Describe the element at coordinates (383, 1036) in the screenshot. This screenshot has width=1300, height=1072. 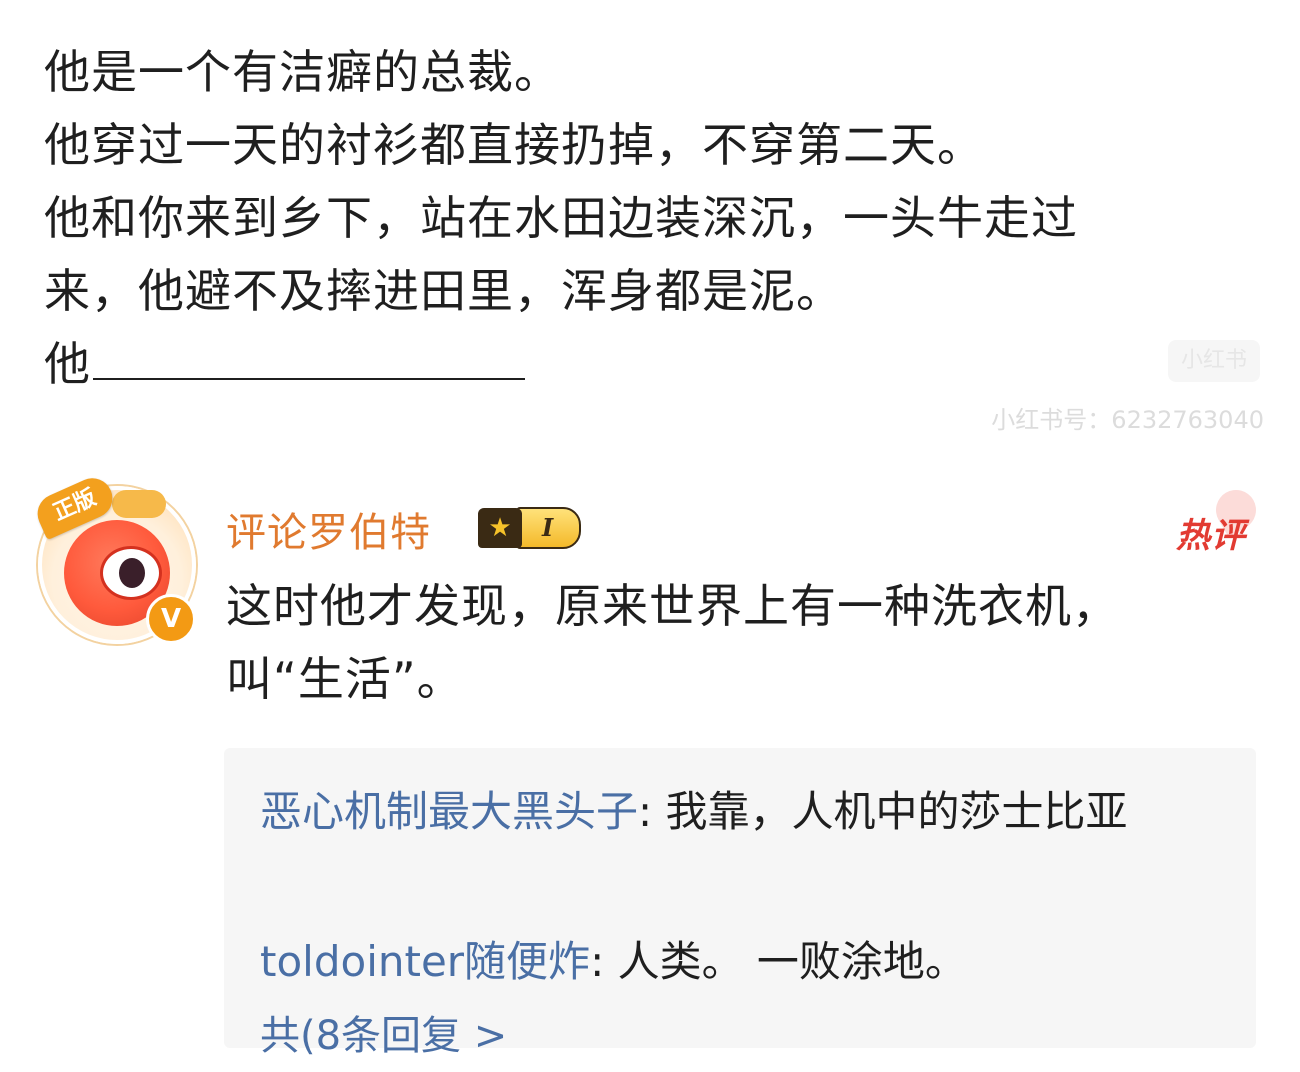
I see `more-replies-link: 共(8条回复 >` at that location.